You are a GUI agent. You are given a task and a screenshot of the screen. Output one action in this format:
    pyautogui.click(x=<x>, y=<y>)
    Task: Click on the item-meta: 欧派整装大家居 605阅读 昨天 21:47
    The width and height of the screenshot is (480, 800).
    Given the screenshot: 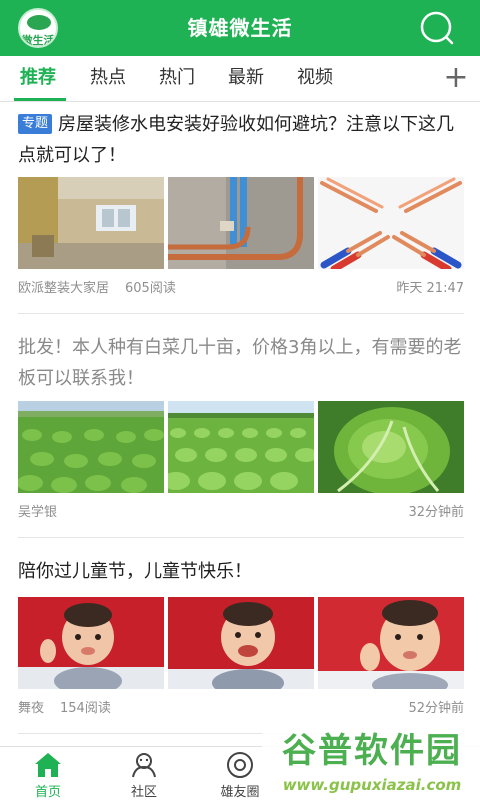 What is the action you would take?
    pyautogui.click(x=241, y=289)
    